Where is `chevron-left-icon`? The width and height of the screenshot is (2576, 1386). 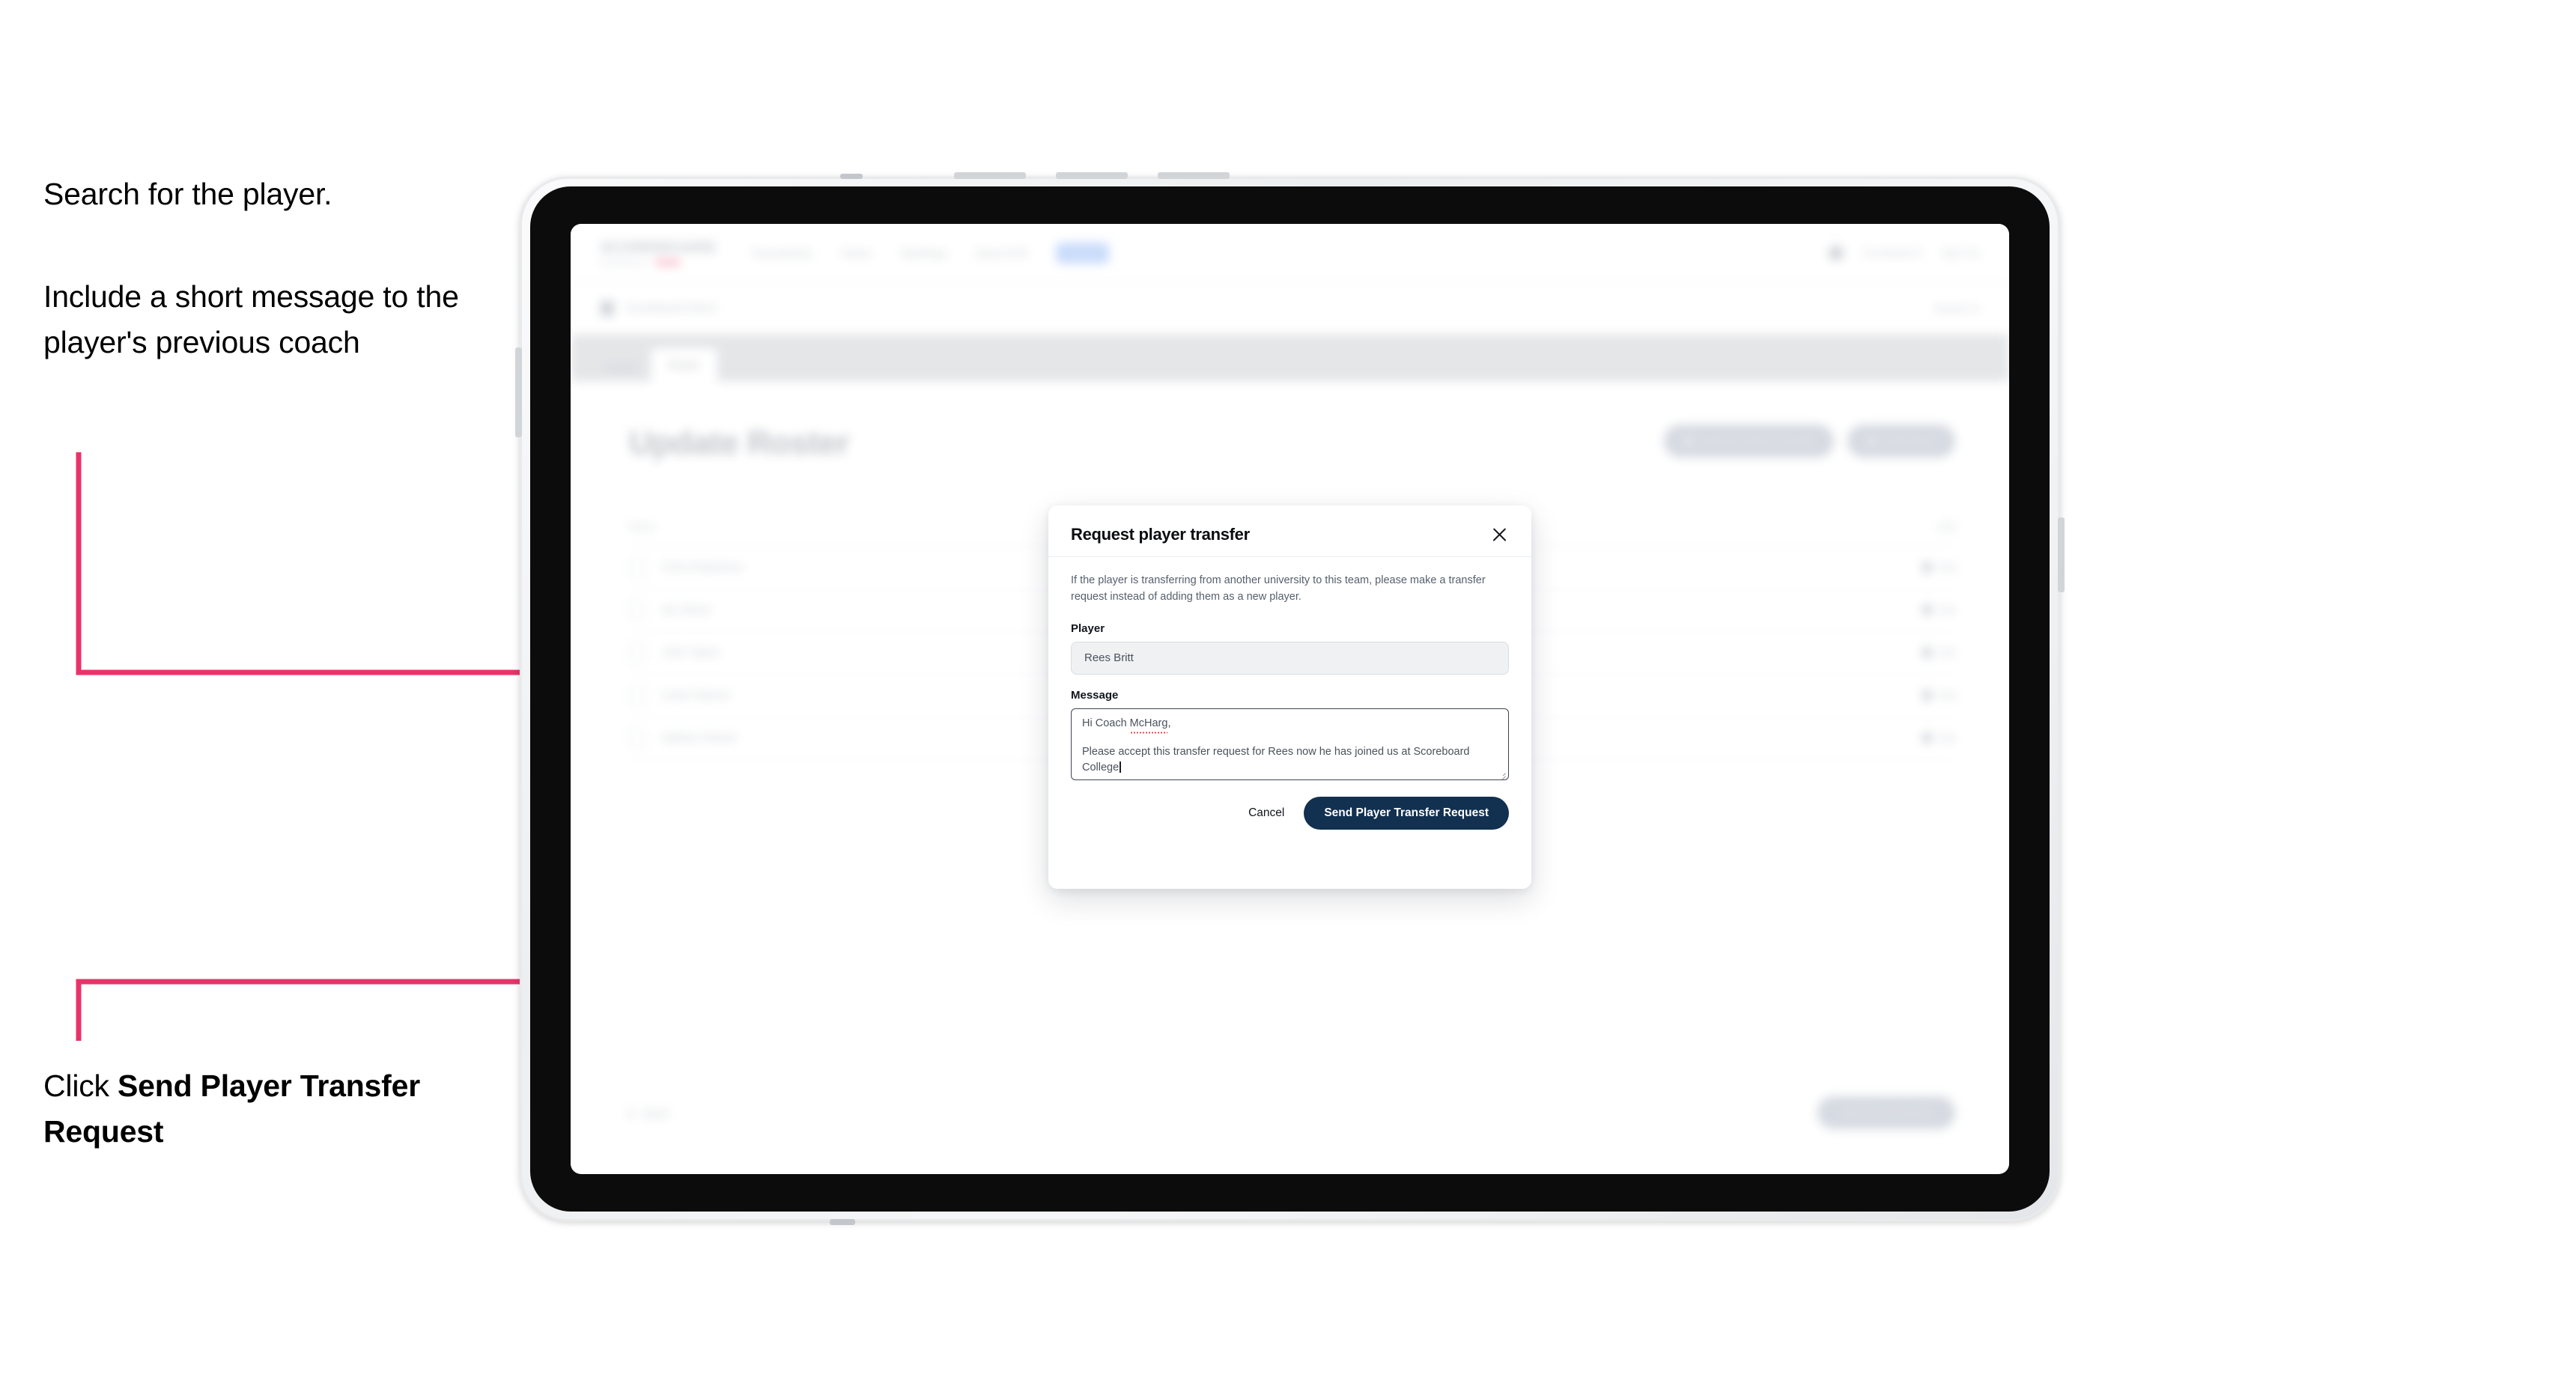
chevron-left-icon is located at coordinates (633, 1113).